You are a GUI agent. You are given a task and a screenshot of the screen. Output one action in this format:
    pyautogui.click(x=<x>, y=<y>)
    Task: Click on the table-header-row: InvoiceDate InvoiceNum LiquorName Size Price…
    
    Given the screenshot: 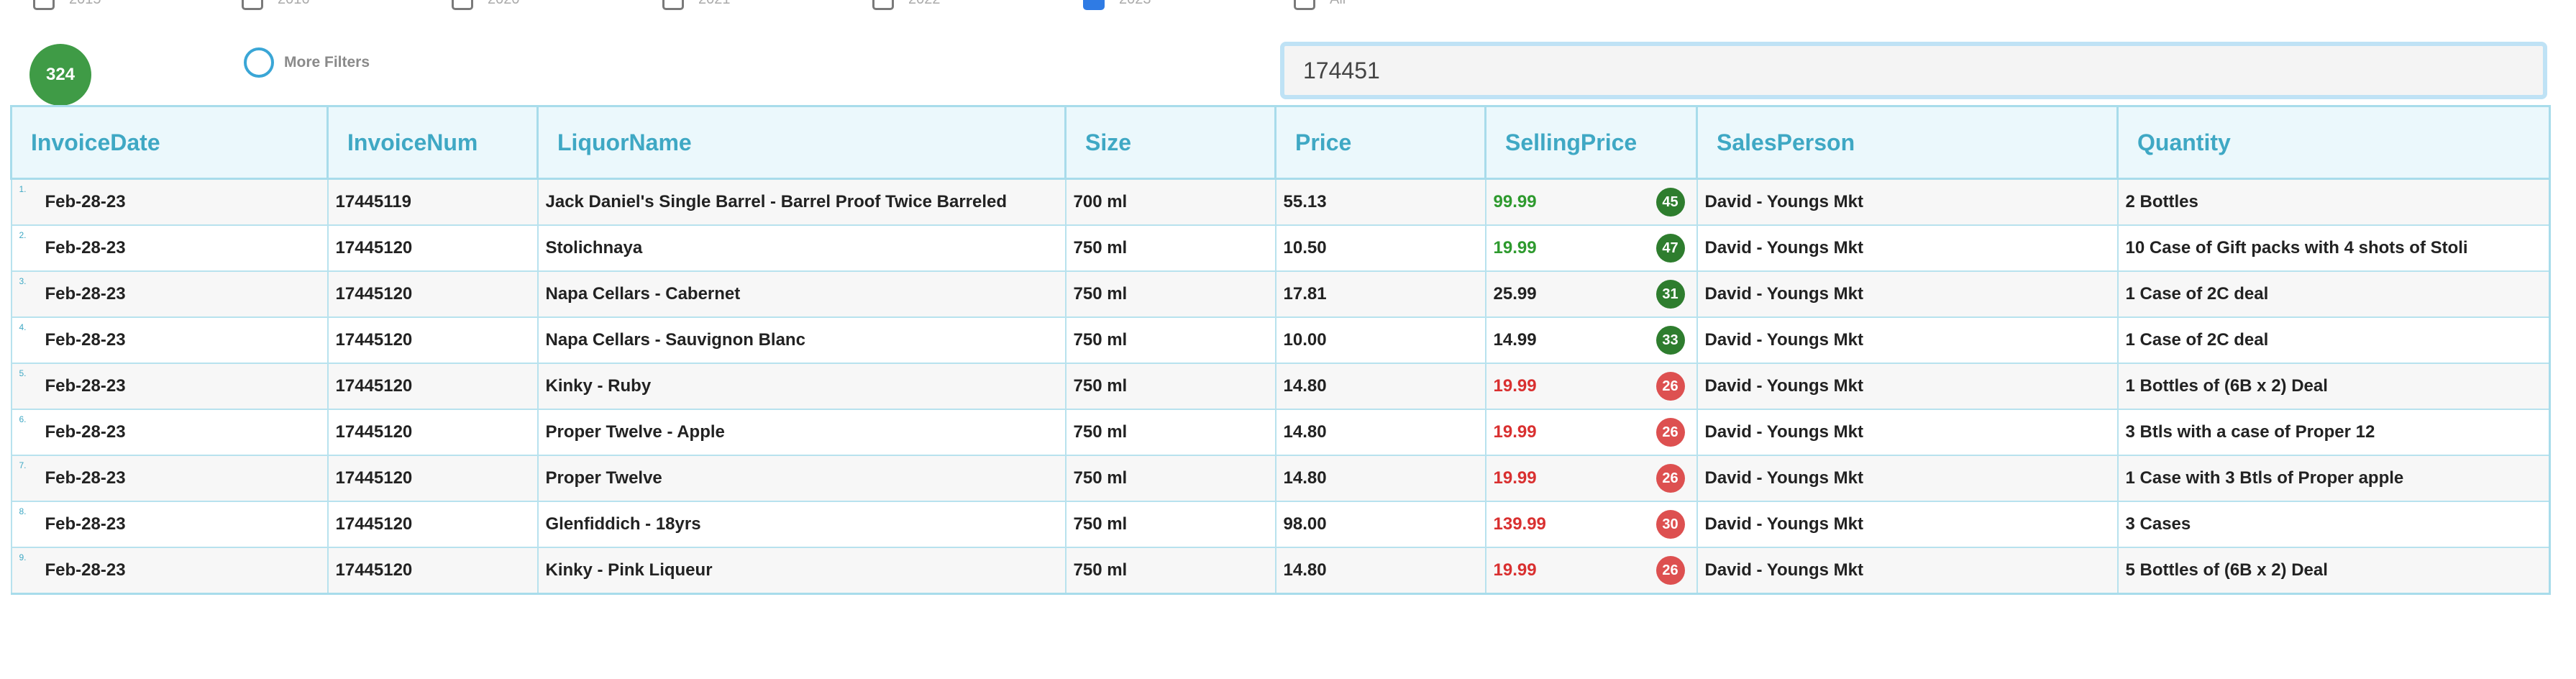 What is the action you would take?
    pyautogui.click(x=1280, y=142)
    